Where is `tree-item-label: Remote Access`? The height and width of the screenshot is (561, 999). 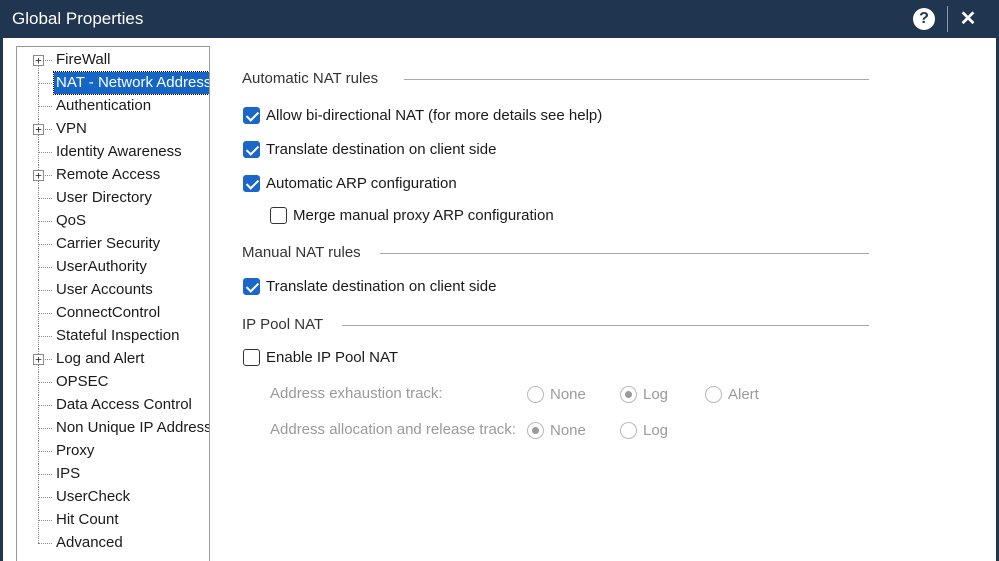 tree-item-label: Remote Access is located at coordinates (108, 174).